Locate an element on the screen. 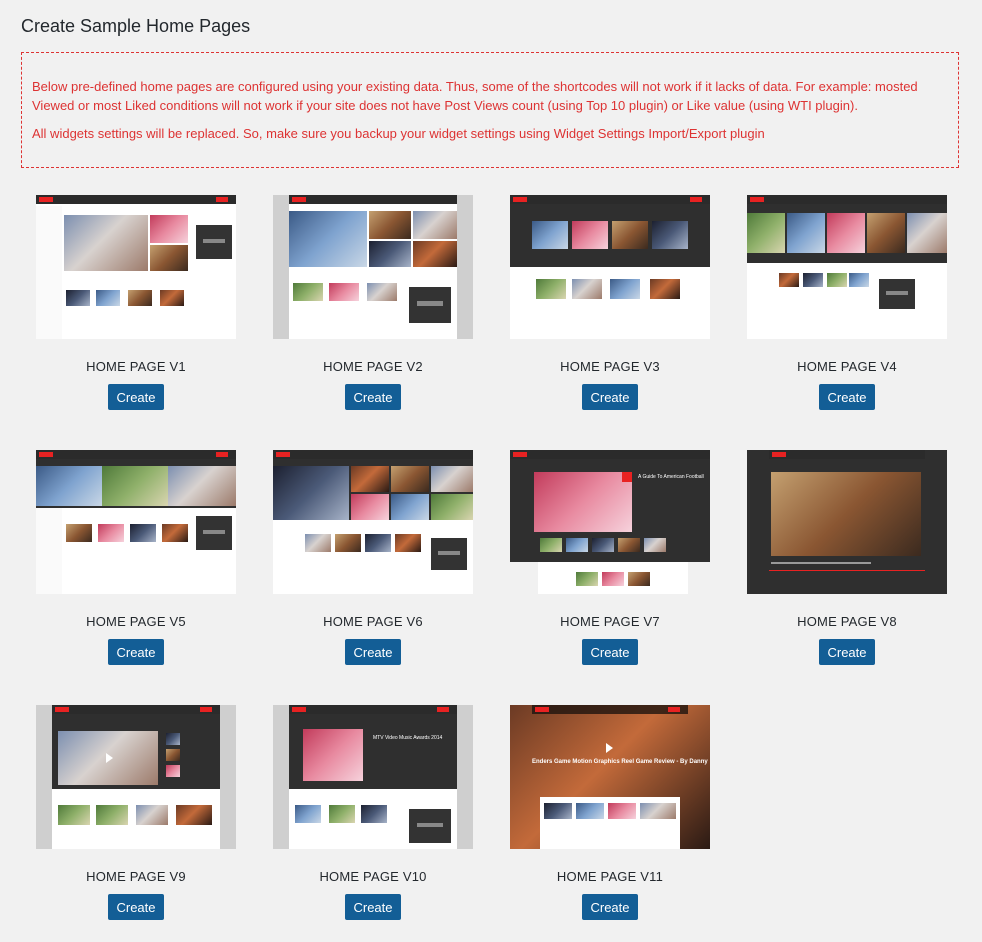 The height and width of the screenshot is (942, 982). home-page-v7-preview: A Guide To American Football is located at coordinates (610, 522).